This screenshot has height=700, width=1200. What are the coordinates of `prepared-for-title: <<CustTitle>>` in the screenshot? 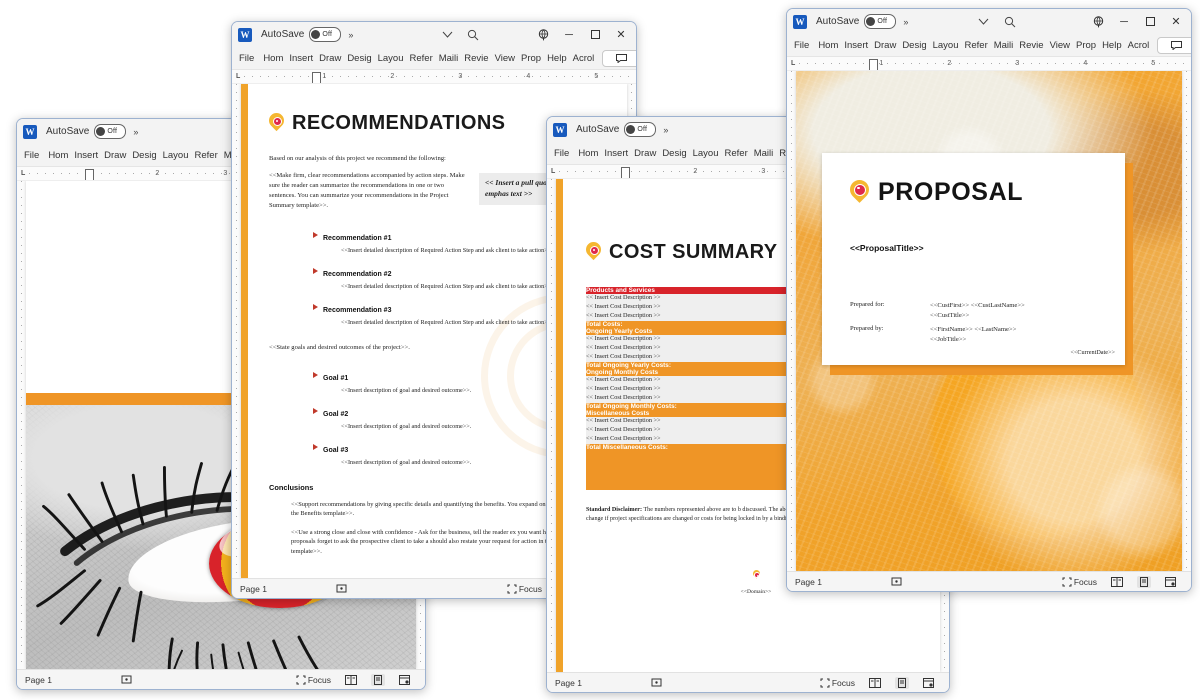 It's located at (977, 316).